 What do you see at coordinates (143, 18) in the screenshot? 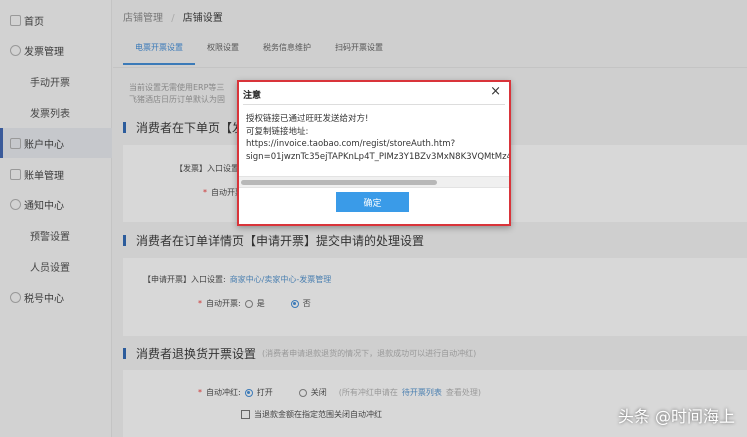
I see `breadcrumb-parent: 店铺管理` at bounding box center [143, 18].